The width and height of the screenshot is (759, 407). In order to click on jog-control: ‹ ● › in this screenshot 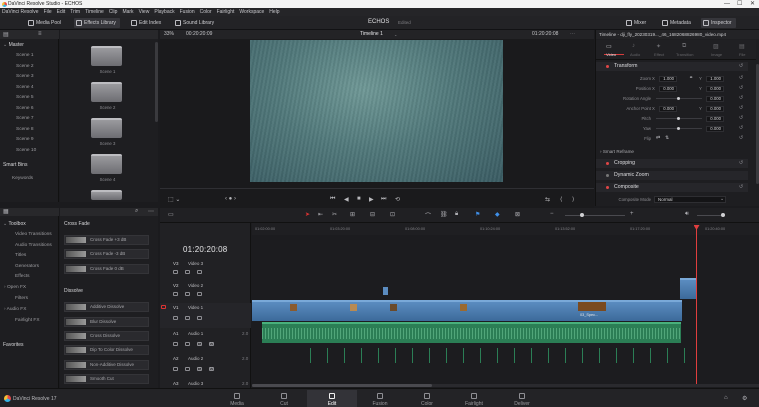, I will do `click(230, 200)`.